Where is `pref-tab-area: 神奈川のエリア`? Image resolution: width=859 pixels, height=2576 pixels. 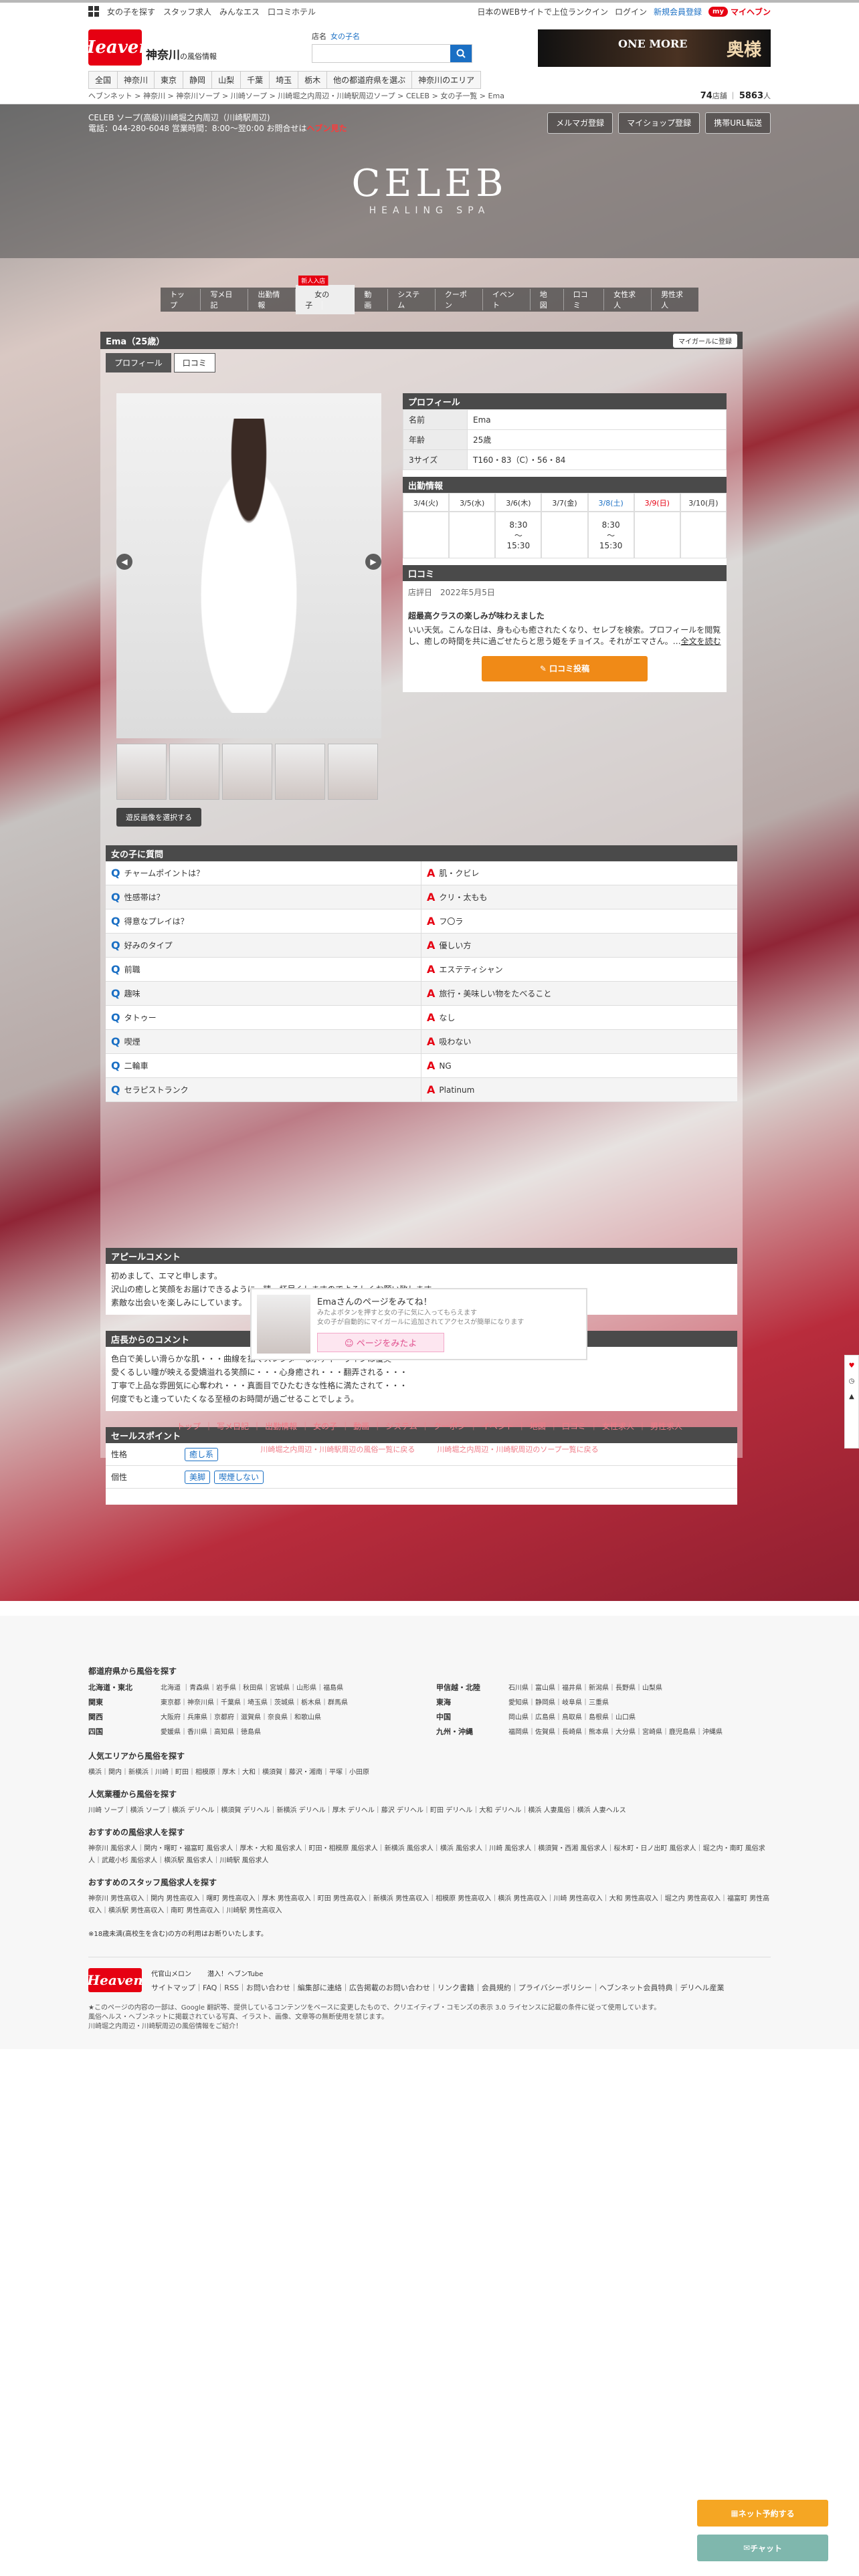 pref-tab-area: 神奈川のエリア is located at coordinates (446, 80).